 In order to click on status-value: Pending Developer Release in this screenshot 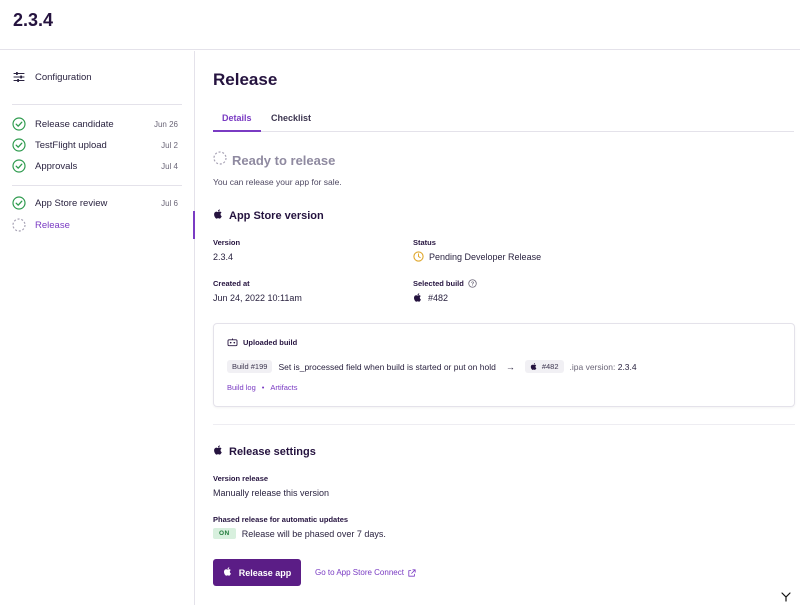, I will do `click(477, 256)`.